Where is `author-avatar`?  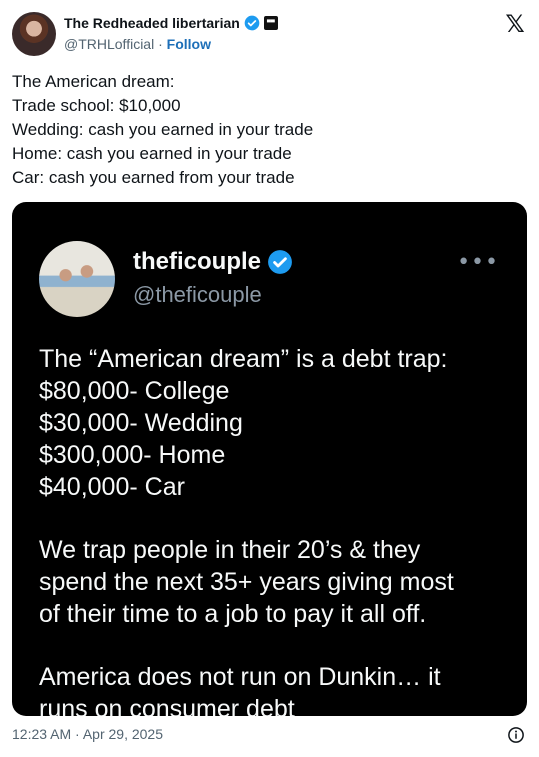
author-avatar is located at coordinates (34, 34).